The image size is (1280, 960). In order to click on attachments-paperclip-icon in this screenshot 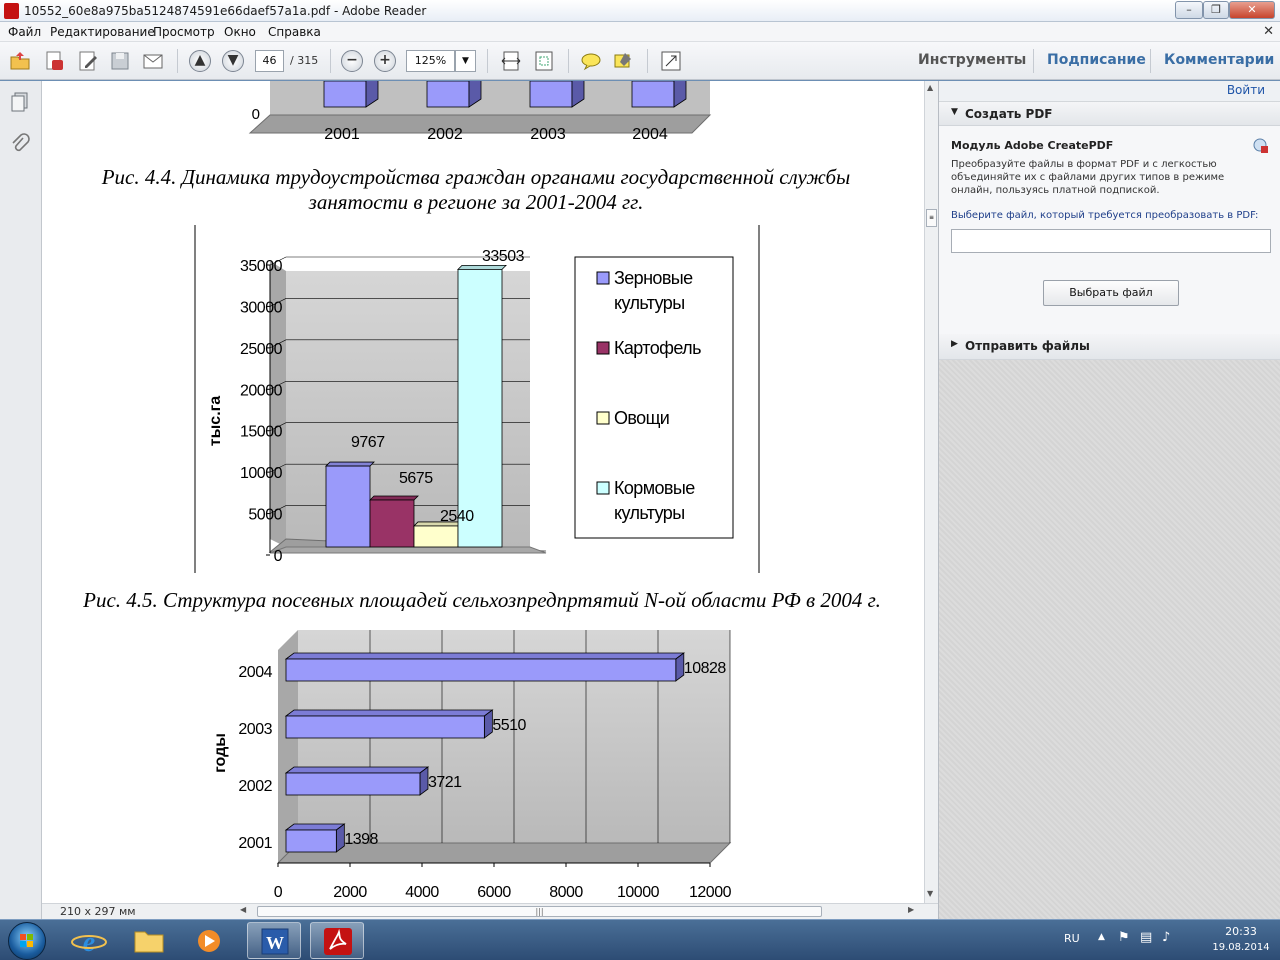, I will do `click(20, 144)`.